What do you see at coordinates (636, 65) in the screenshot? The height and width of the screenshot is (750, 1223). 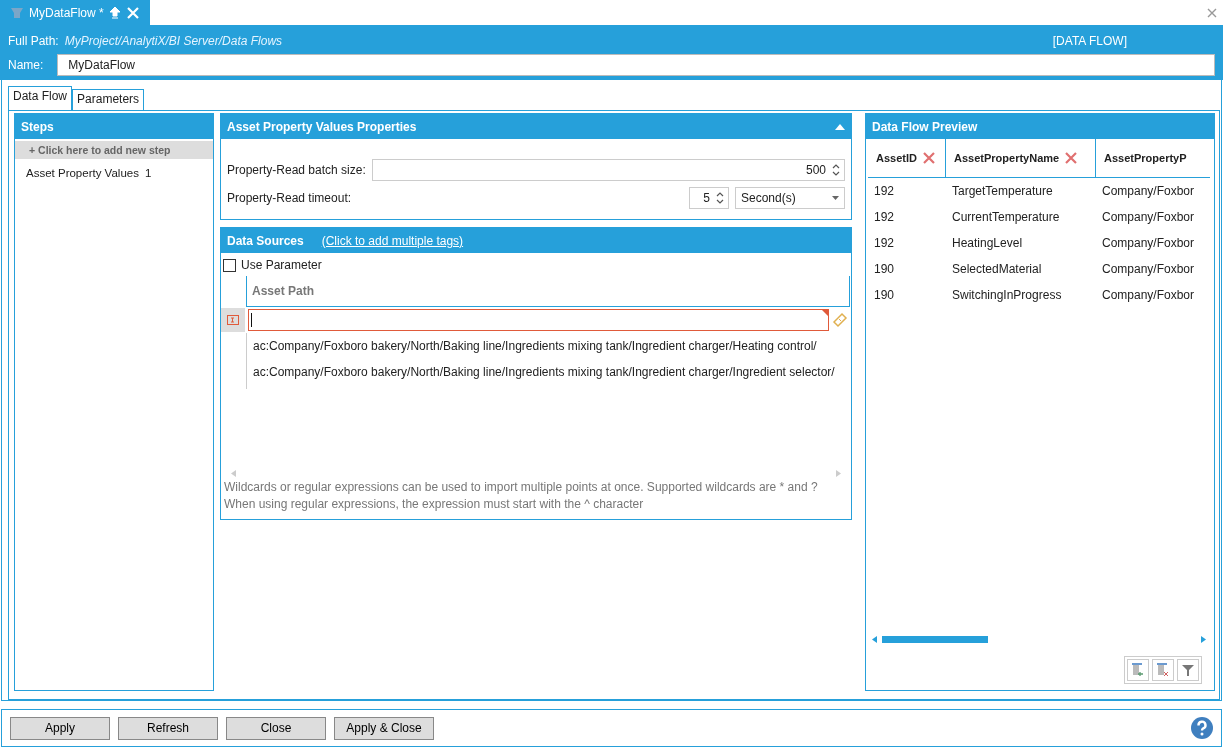 I see `name-field: MyDataFlow` at bounding box center [636, 65].